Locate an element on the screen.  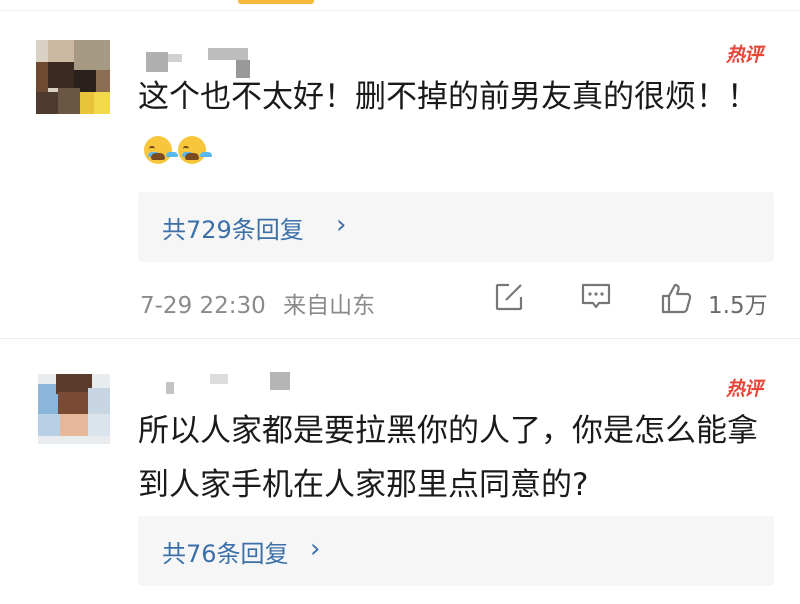
comment-meta: 7-29 22:30 来自山东 is located at coordinates (257, 303).